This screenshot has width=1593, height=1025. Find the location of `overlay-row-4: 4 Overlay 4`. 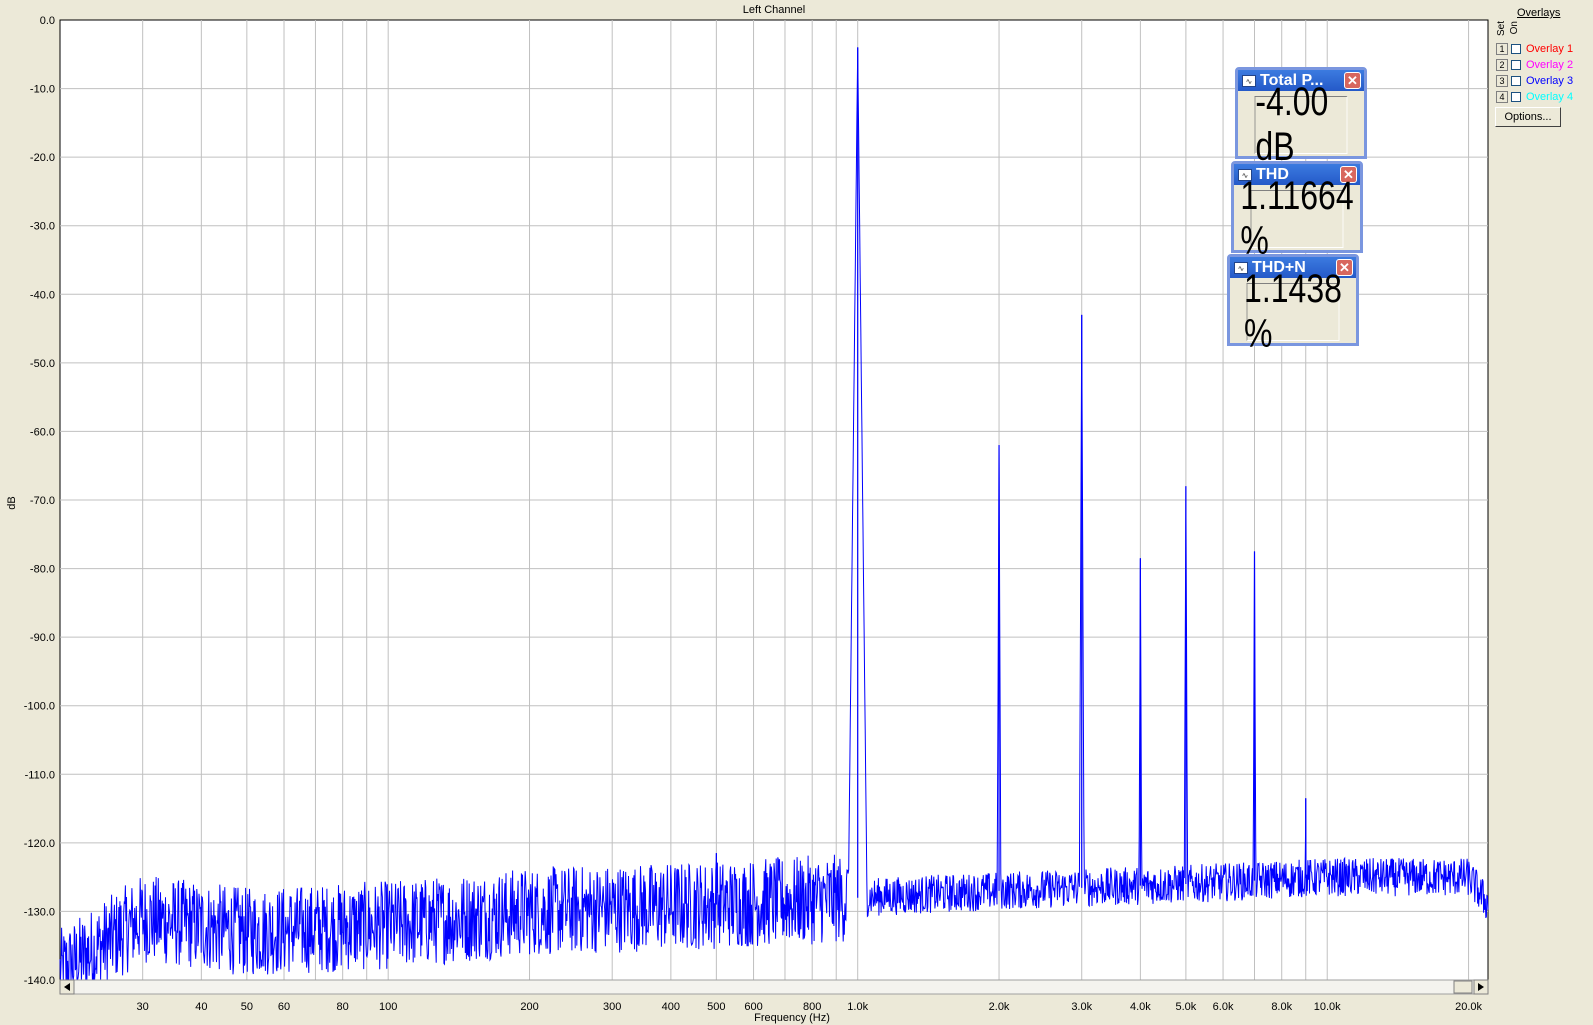

overlay-row-4: 4 Overlay 4 is located at coordinates (1534, 96).